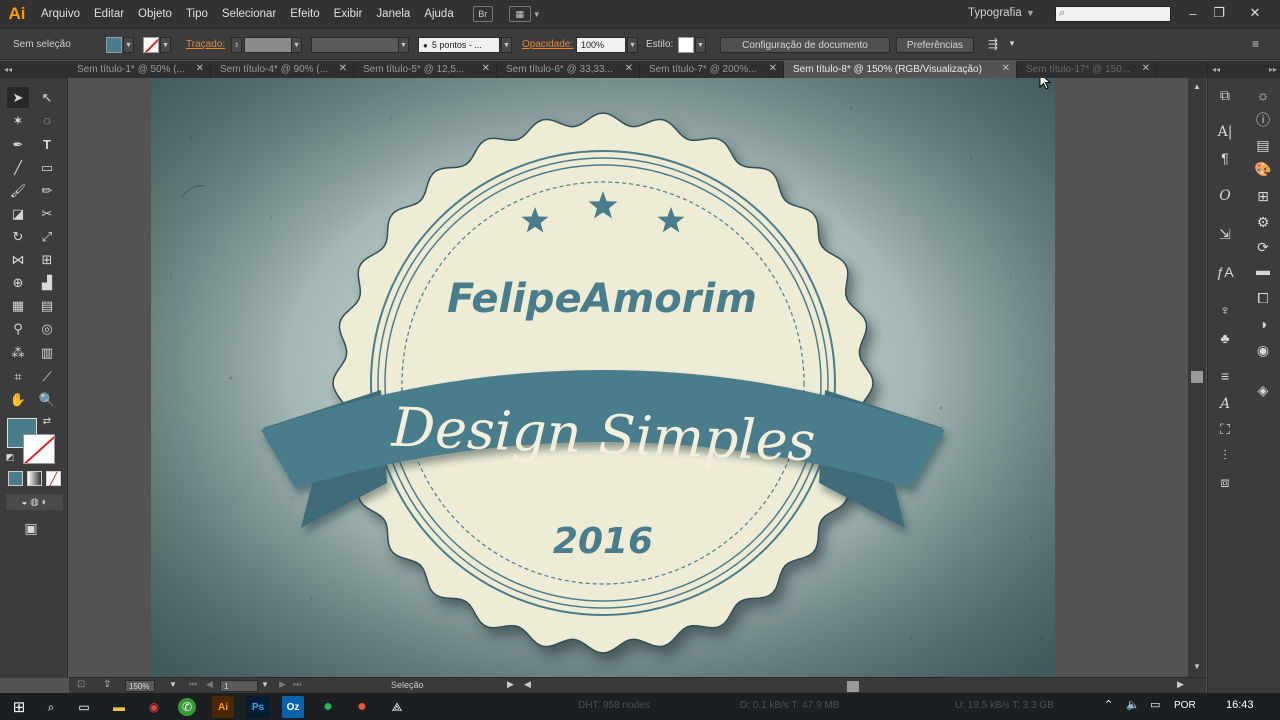 This screenshot has height=720, width=1280. What do you see at coordinates (107, 684) in the screenshot?
I see `export-icon: ⇪` at bounding box center [107, 684].